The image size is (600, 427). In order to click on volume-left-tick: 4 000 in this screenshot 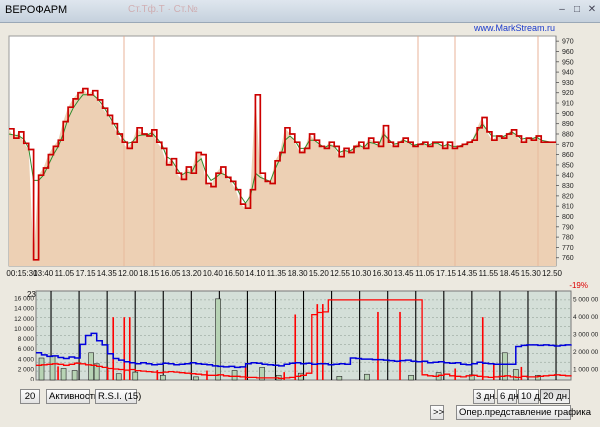, I will do `click(26, 359)`.